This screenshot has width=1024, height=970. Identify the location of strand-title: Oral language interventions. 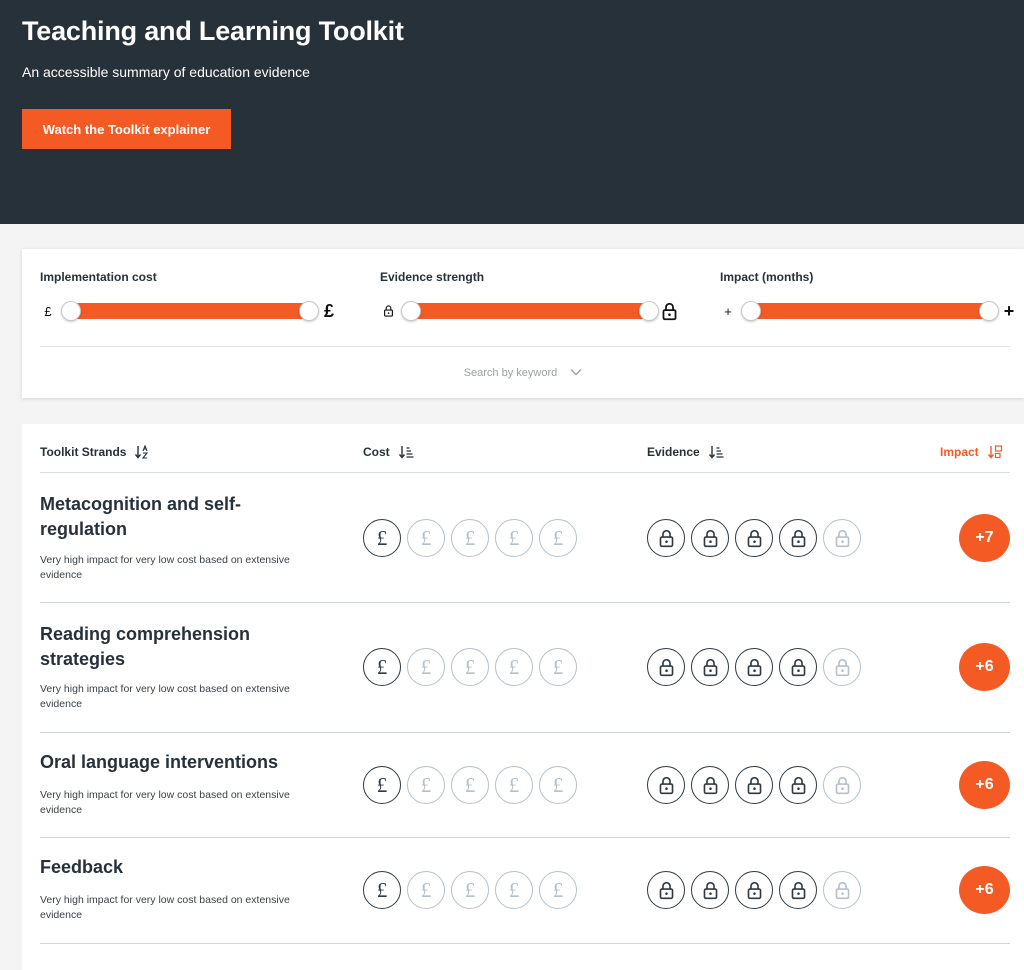
(175, 762).